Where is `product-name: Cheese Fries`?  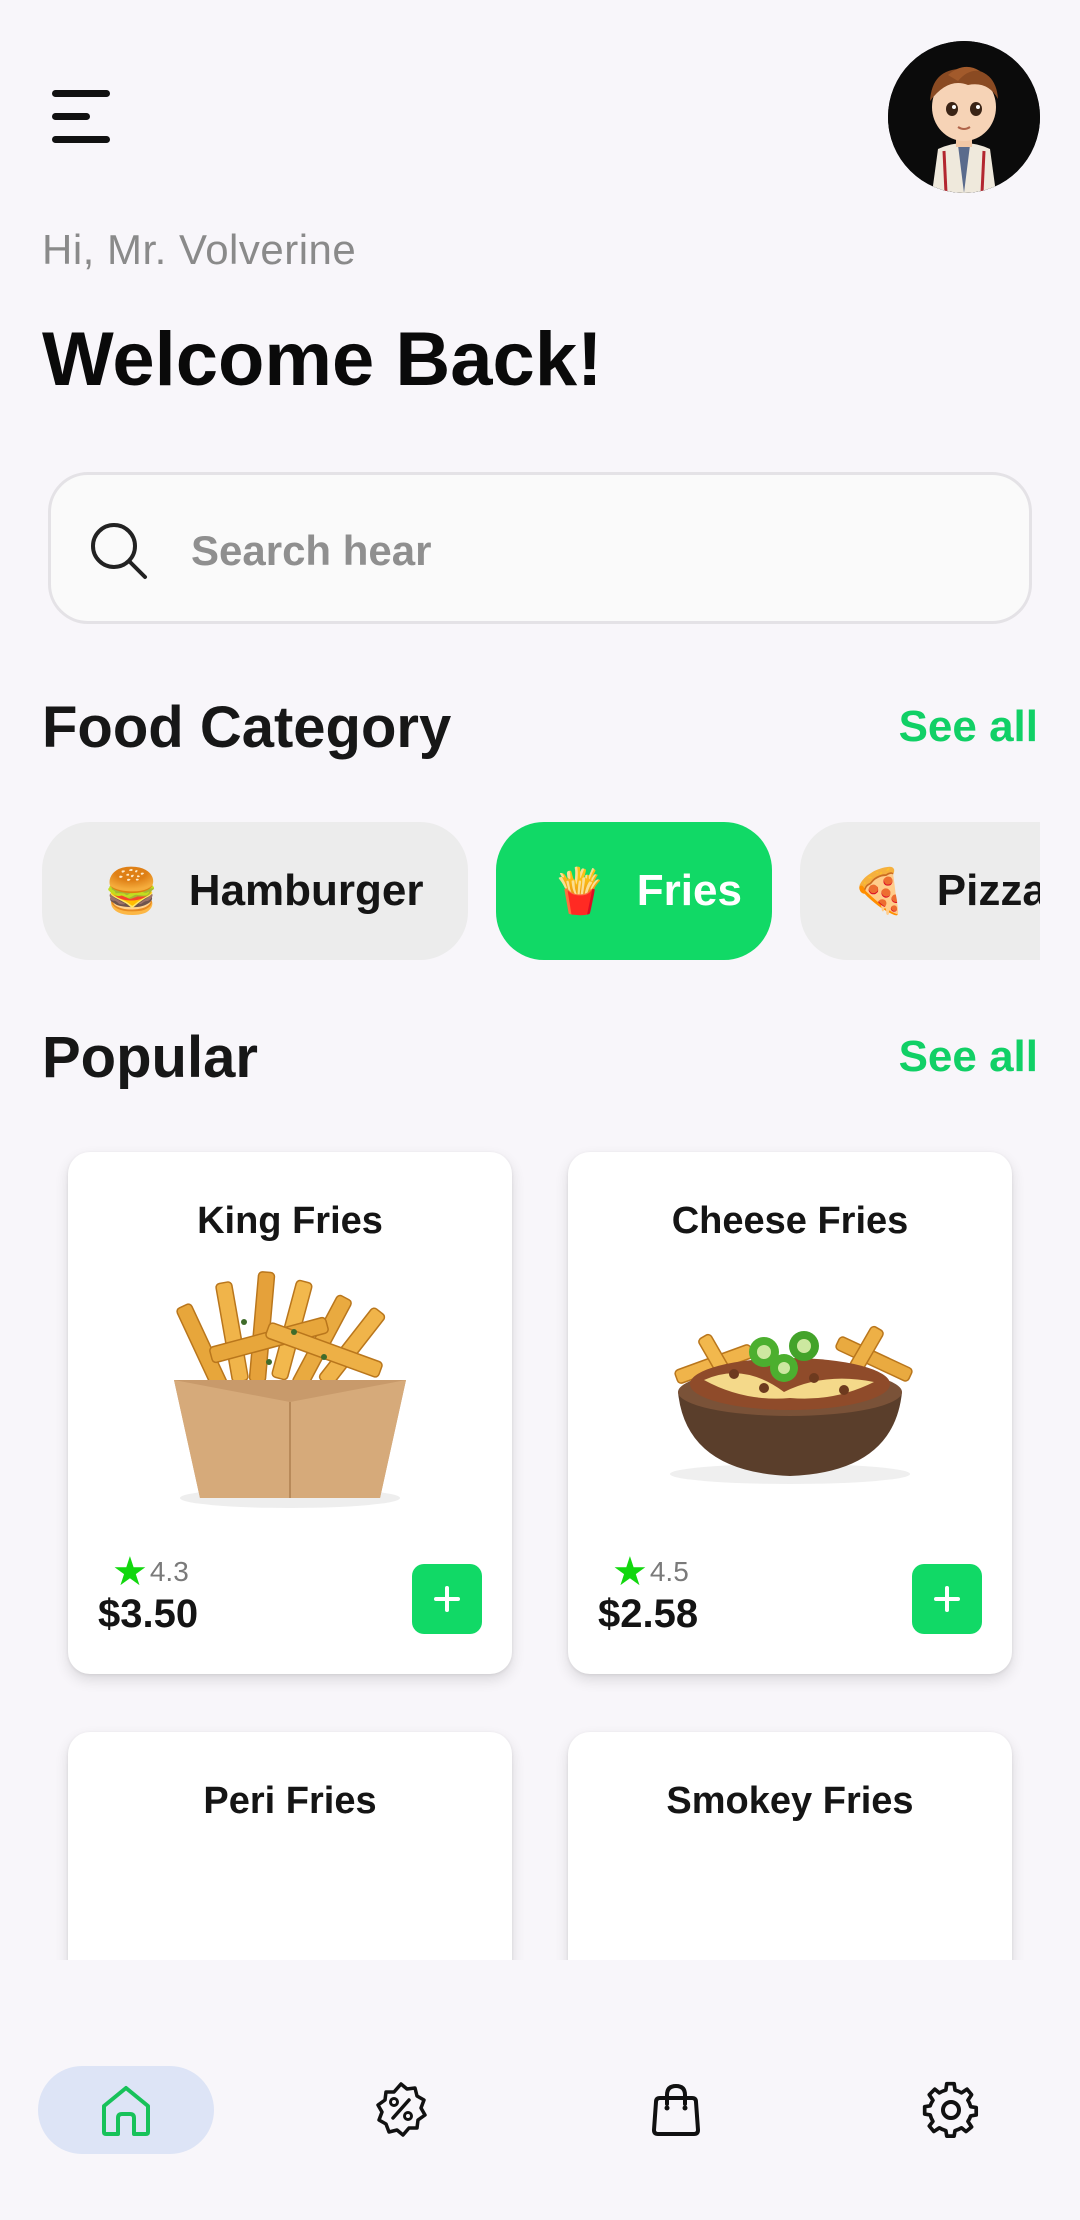 product-name: Cheese Fries is located at coordinates (790, 1221).